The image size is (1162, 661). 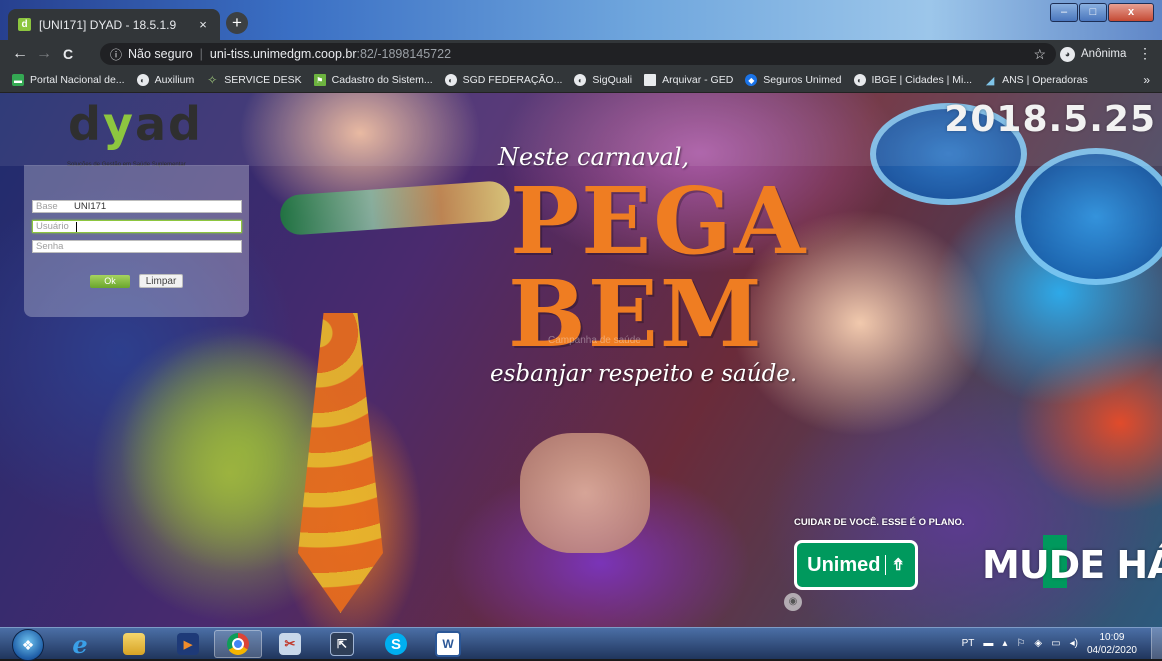 I want to click on blue-sunglasses-right-lens, so click(x=1088, y=216).